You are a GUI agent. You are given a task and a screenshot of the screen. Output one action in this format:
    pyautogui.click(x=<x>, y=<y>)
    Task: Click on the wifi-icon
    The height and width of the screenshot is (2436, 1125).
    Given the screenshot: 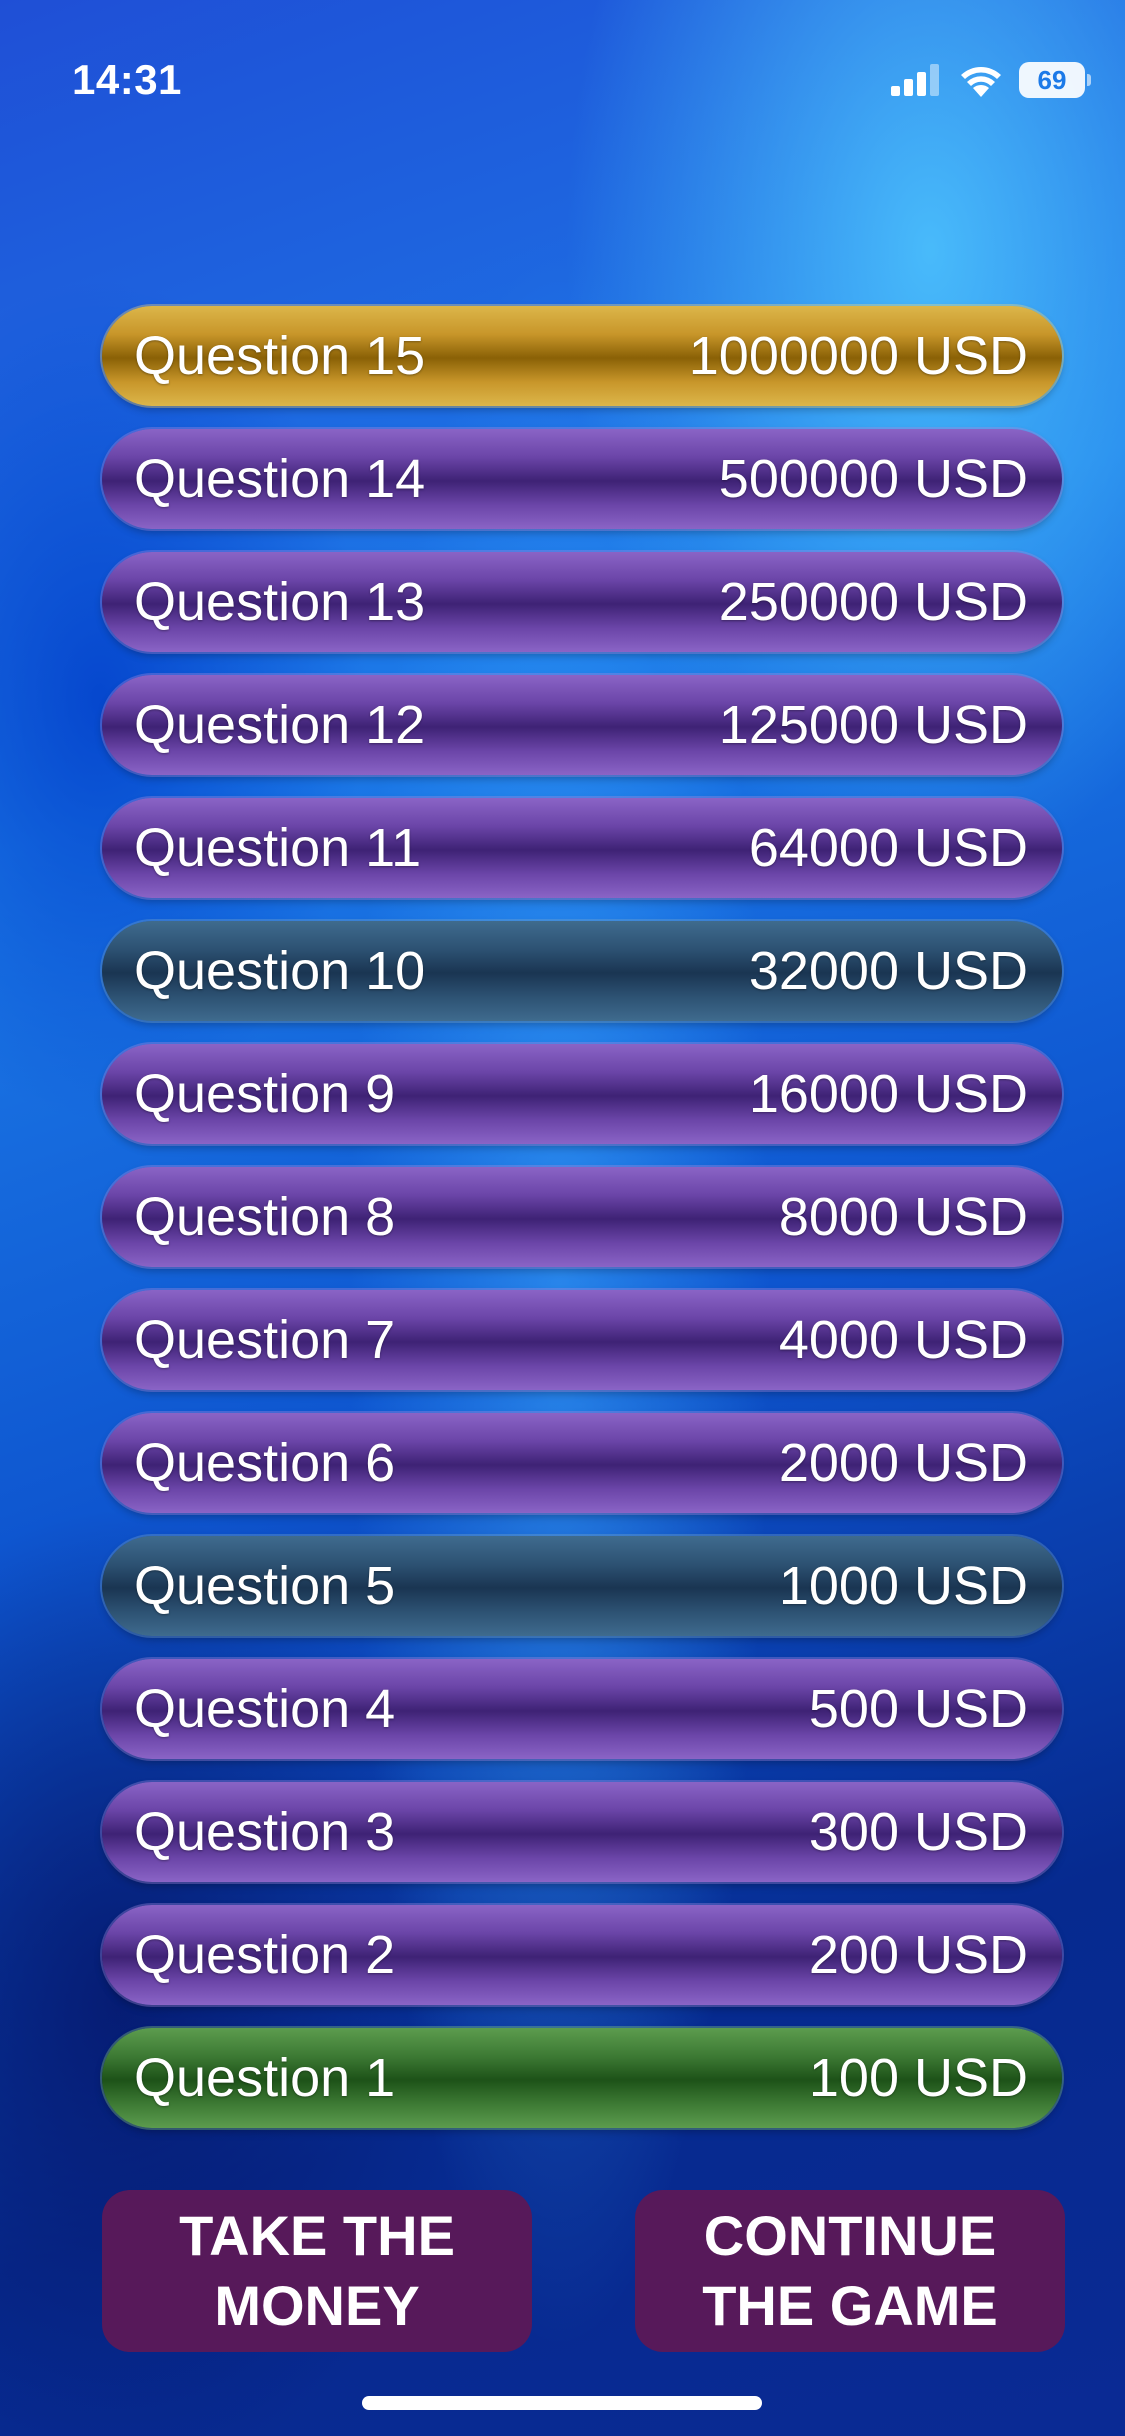 What is the action you would take?
    pyautogui.click(x=981, y=82)
    